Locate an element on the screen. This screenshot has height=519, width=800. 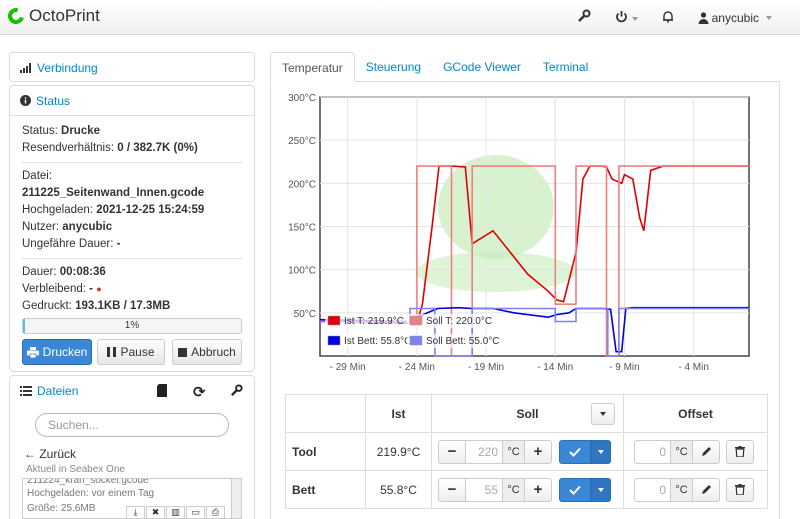
bell-icon is located at coordinates (668, 18).